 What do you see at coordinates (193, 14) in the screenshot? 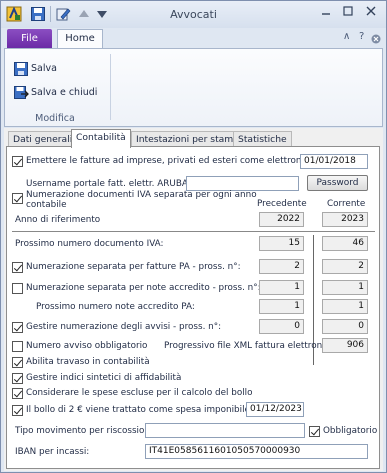
I see `title-bar: Avvocati` at bounding box center [193, 14].